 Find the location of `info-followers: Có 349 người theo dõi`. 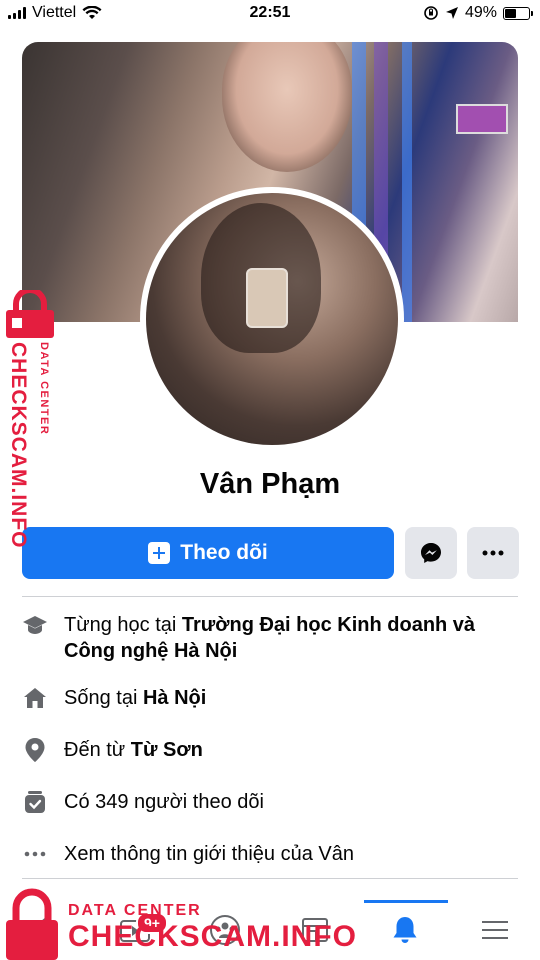

info-followers: Có 349 người theo dõi is located at coordinates (270, 802).